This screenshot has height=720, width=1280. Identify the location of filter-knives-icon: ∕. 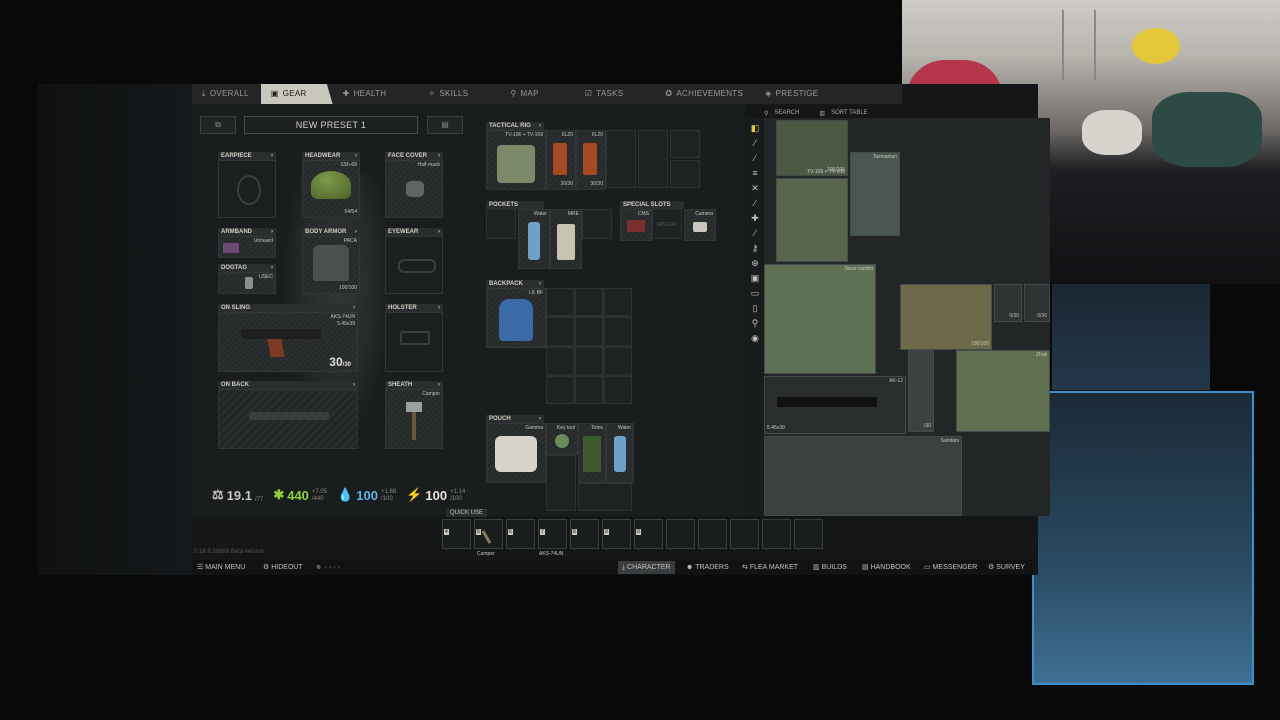
(755, 203).